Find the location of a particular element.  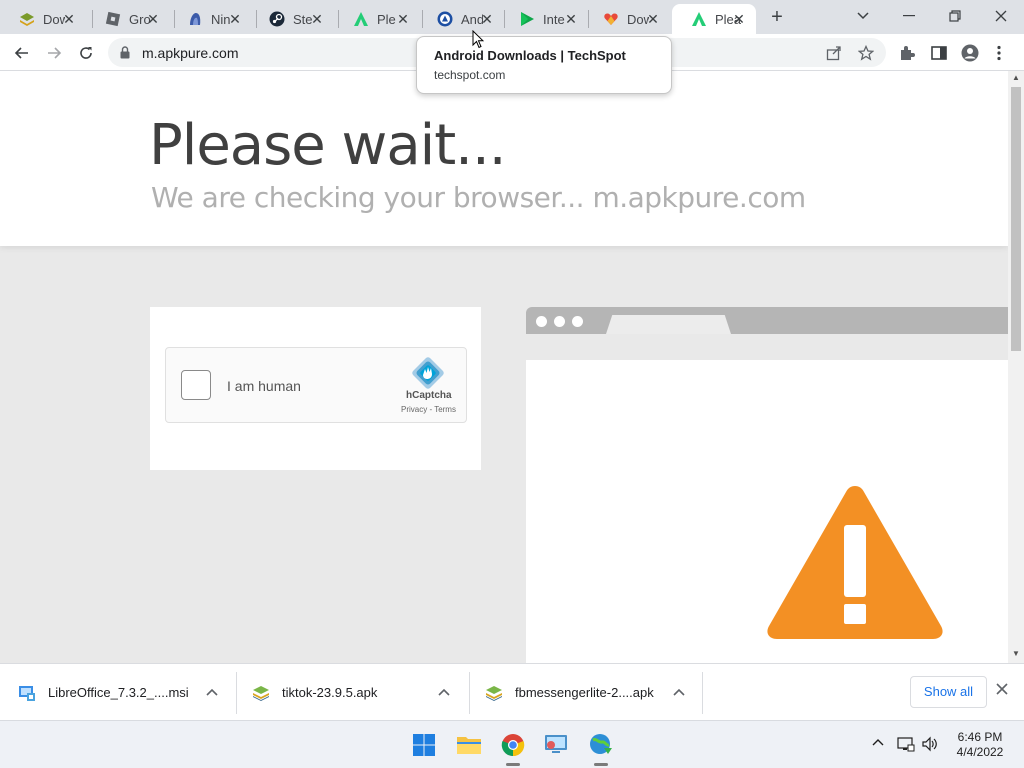

windows-start-icon is located at coordinates (424, 745).